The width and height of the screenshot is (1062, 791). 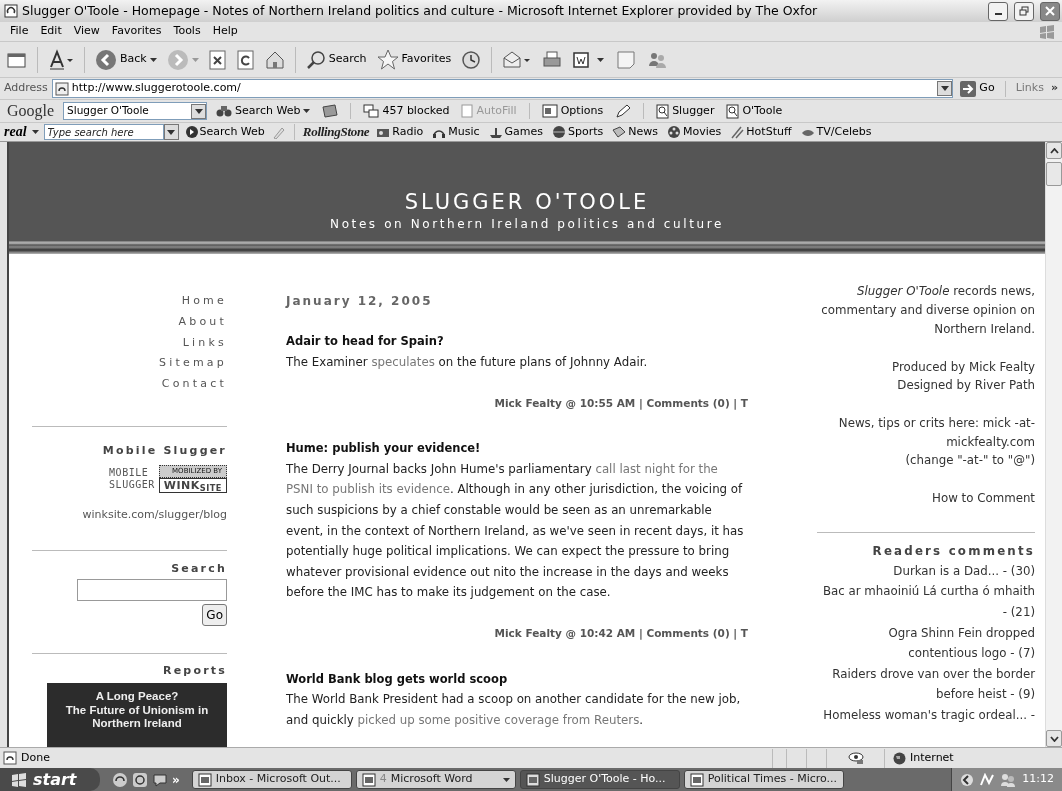 I want to click on form-icon, so click(x=467, y=111).